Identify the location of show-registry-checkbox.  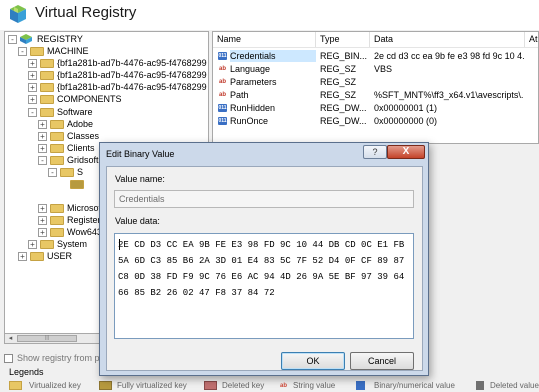
(8, 358).